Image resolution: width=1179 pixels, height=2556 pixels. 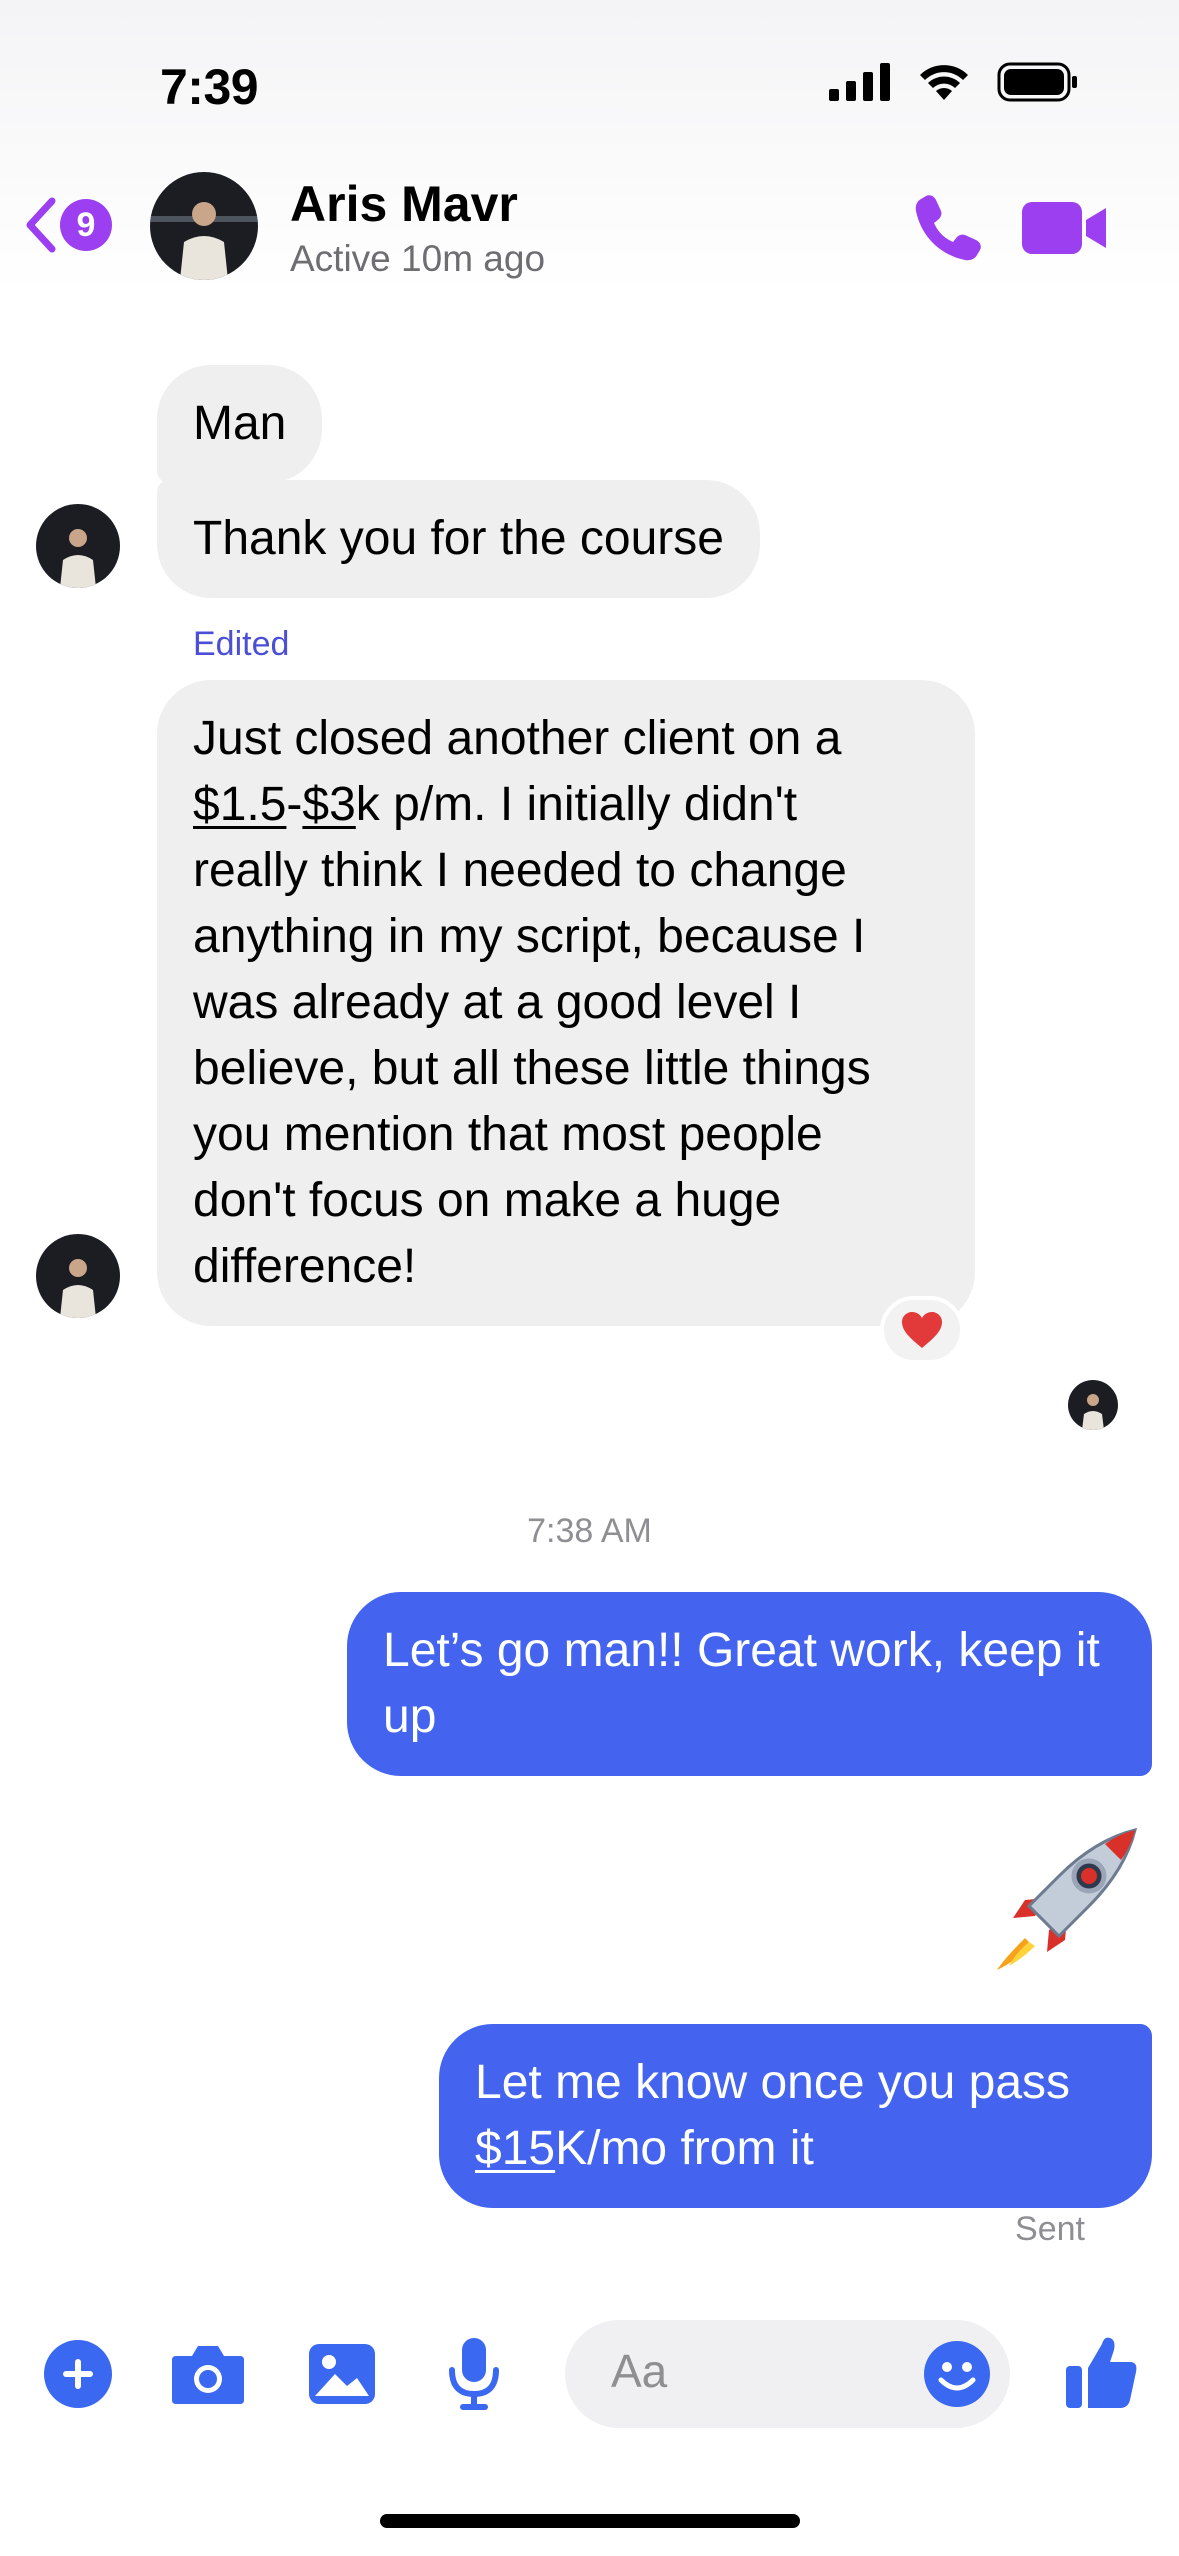 I want to click on message-bubble-incoming: Man, so click(x=240, y=424).